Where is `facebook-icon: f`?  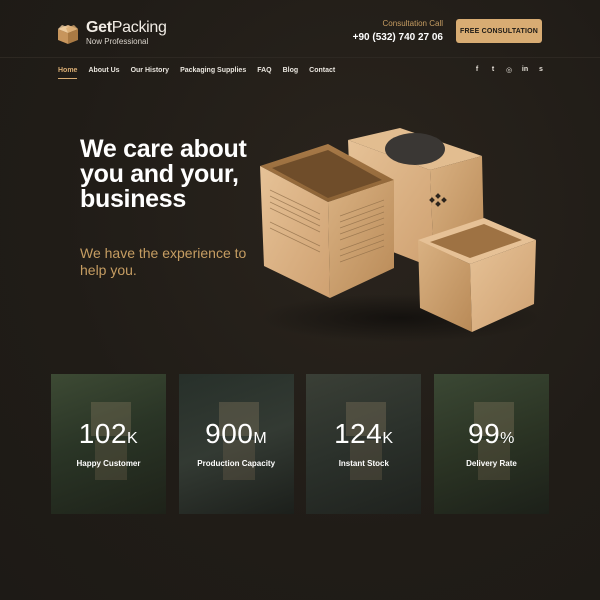
facebook-icon: f is located at coordinates (477, 70).